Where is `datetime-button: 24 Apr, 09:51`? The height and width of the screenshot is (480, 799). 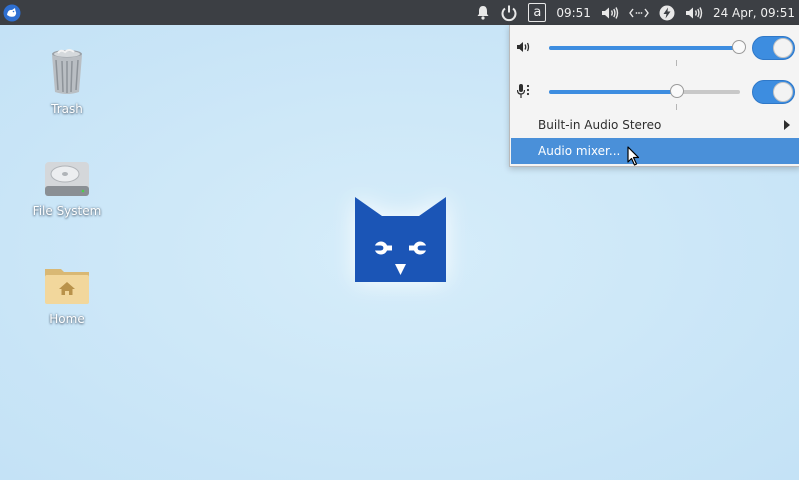 datetime-button: 24 Apr, 09:51 is located at coordinates (754, 12).